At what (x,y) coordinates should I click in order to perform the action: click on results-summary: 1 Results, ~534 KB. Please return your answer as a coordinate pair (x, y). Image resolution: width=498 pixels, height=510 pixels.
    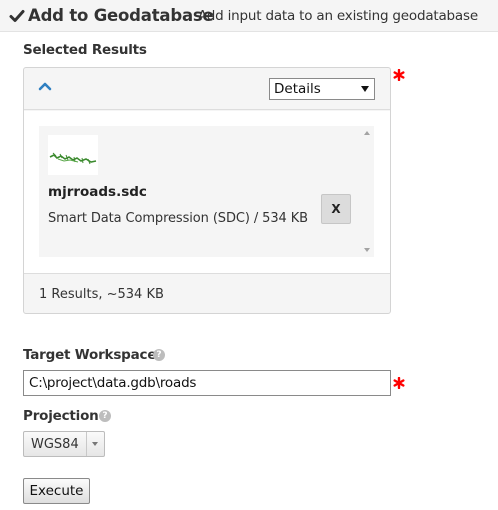
    Looking at the image, I should click on (101, 294).